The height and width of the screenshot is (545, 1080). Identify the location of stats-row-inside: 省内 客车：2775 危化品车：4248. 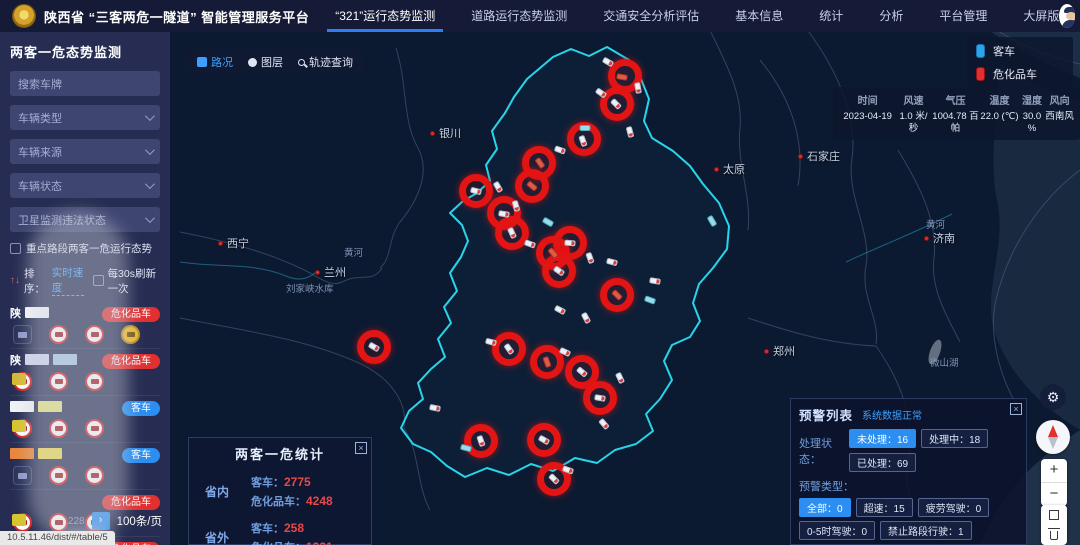
(280, 491).